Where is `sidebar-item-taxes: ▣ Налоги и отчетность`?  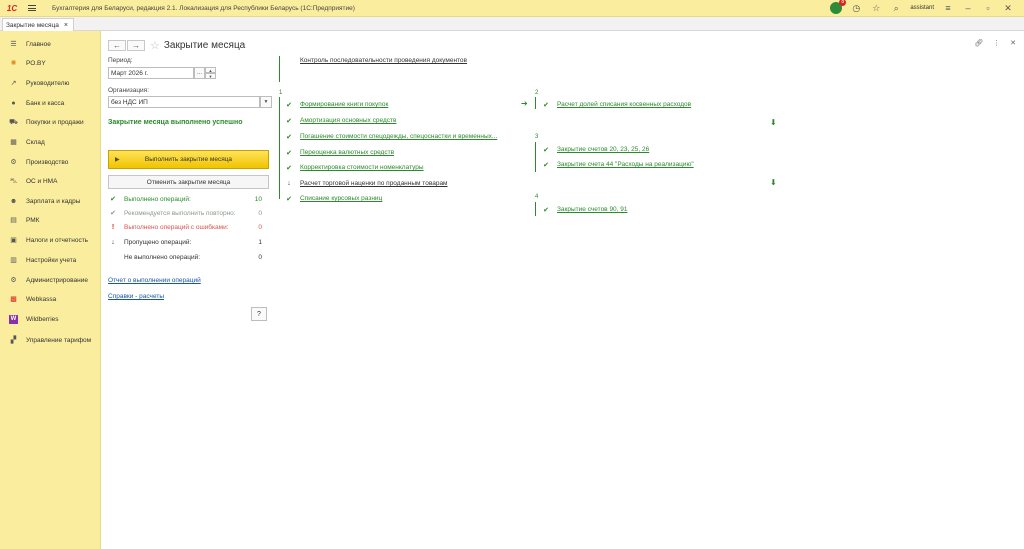
sidebar-item-taxes: ▣ Налоги и отчетность is located at coordinates (50, 240).